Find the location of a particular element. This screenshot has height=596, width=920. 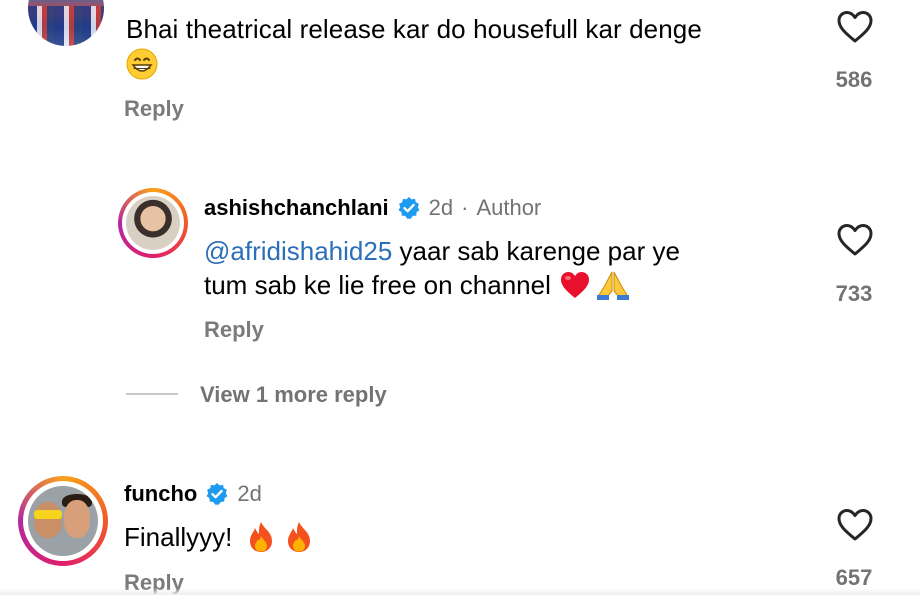

reply-header: ashishchanchlani 2d · Author is located at coordinates (372, 208).